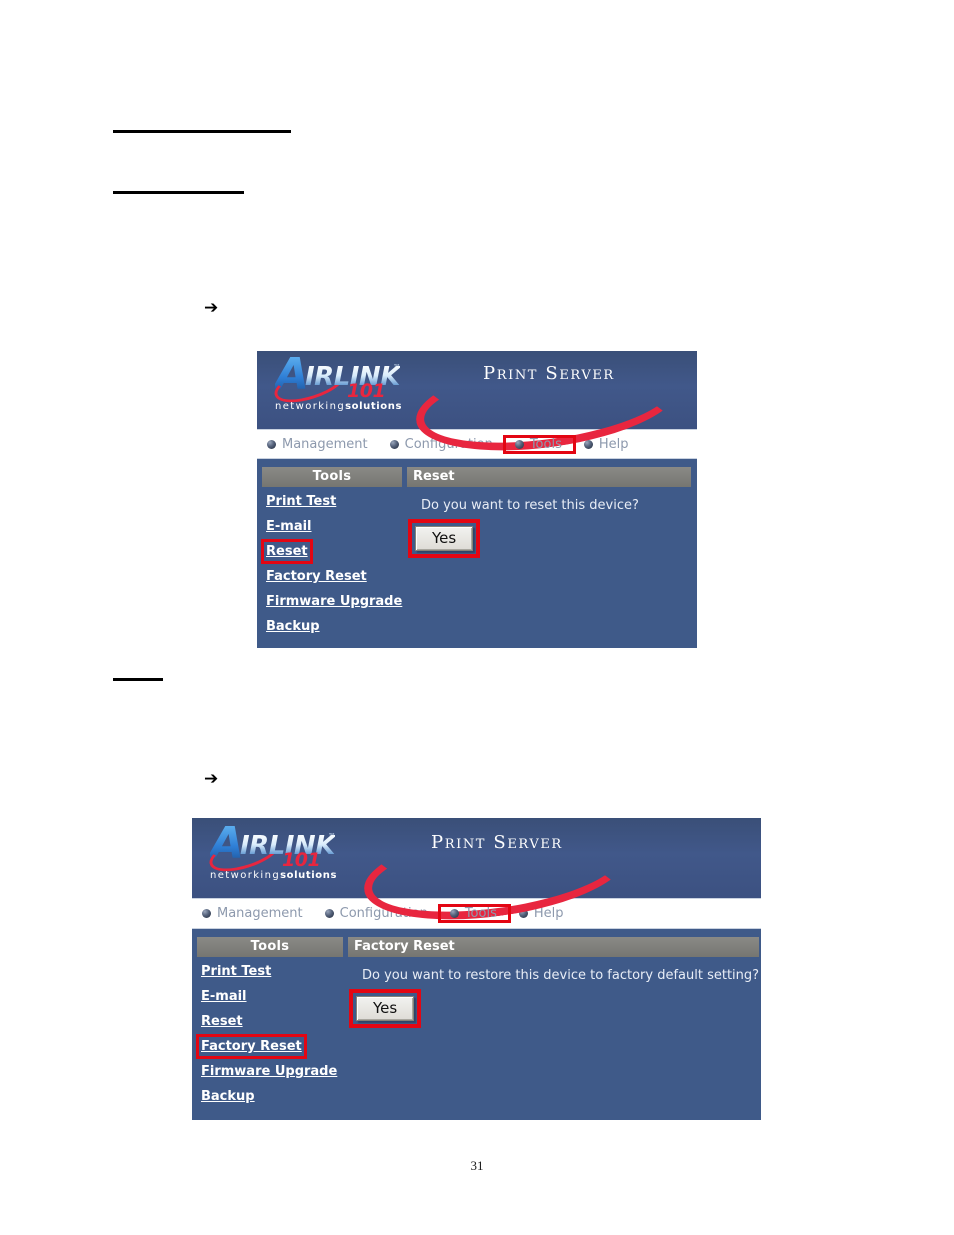 Image resolution: width=954 pixels, height=1235 pixels. What do you see at coordinates (530, 505) in the screenshot?
I see `content-question-text: Do you want to reset this device?` at bounding box center [530, 505].